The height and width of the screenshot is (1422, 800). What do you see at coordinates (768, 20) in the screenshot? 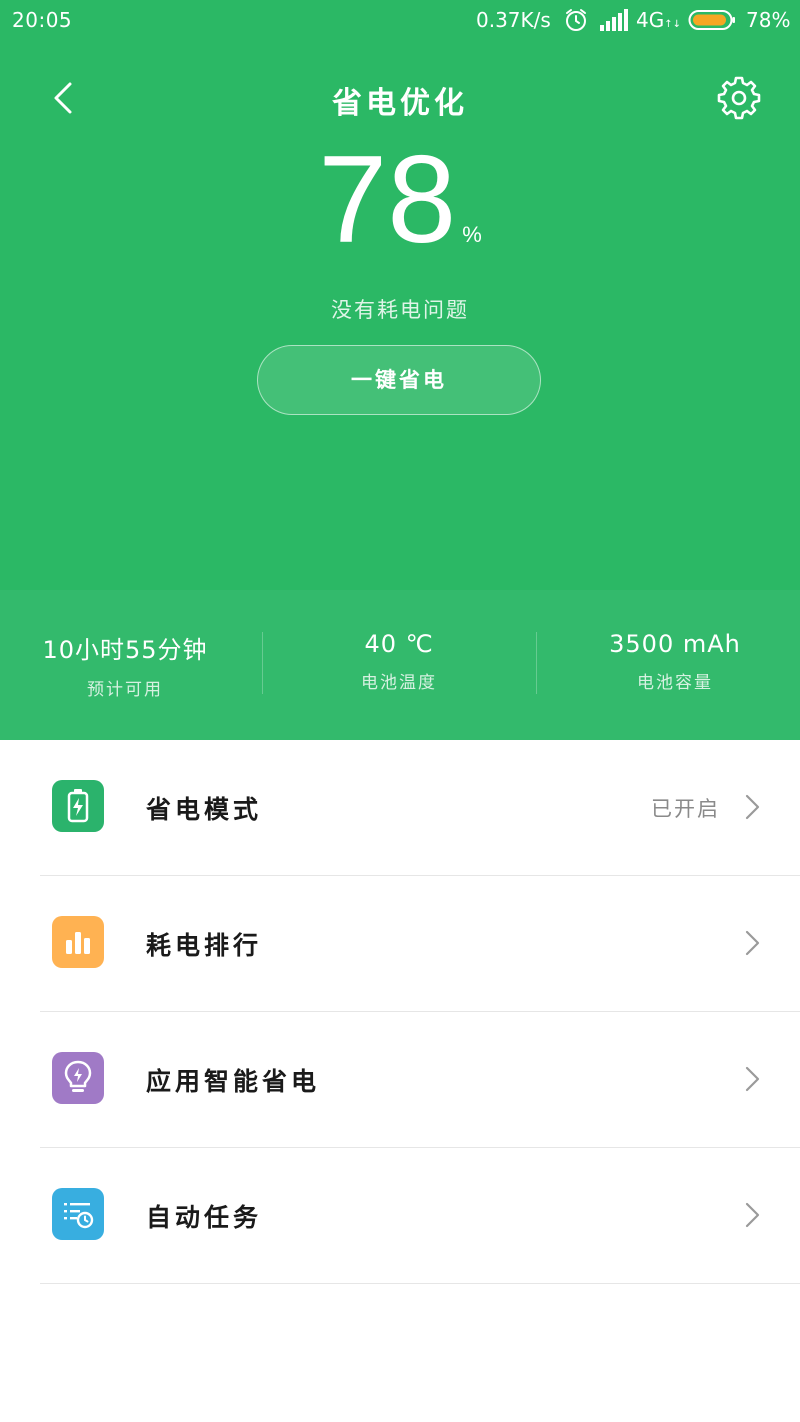
I see `battery-percent: 78%` at bounding box center [768, 20].